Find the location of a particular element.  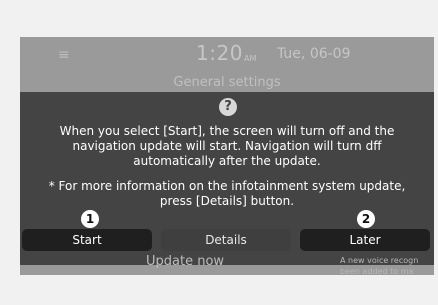

clock-ampm: AM is located at coordinates (250, 58).